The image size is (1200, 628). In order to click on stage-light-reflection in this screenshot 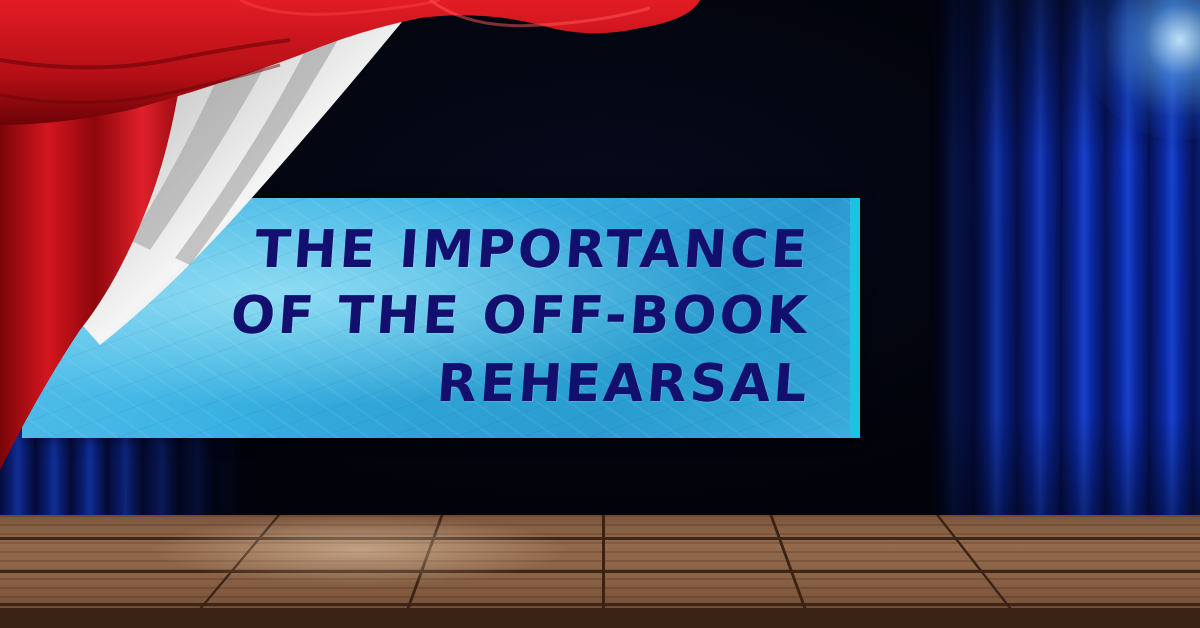, I will do `click(360, 550)`.